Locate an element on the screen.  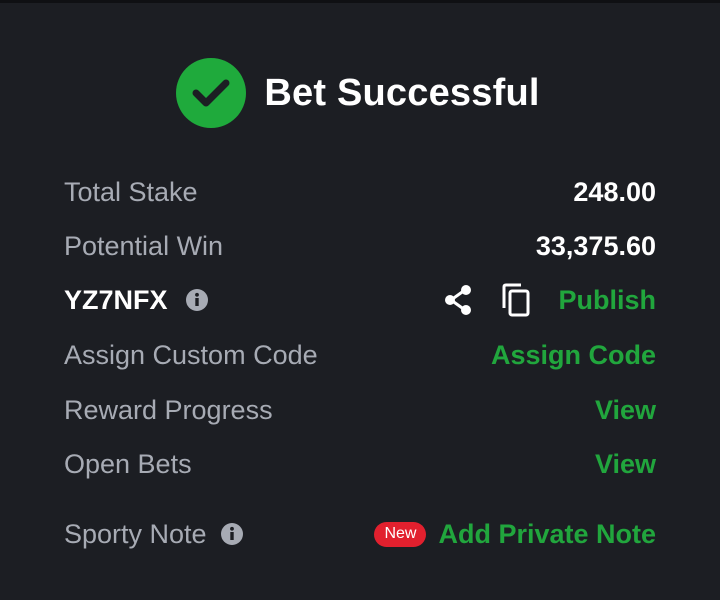
reward-progress-view-link: View is located at coordinates (625, 410).